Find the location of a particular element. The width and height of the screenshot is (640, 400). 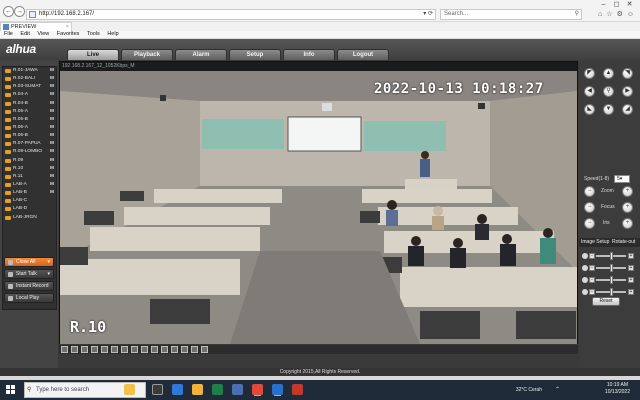

speed-select: 5▾ is located at coordinates (622, 179).